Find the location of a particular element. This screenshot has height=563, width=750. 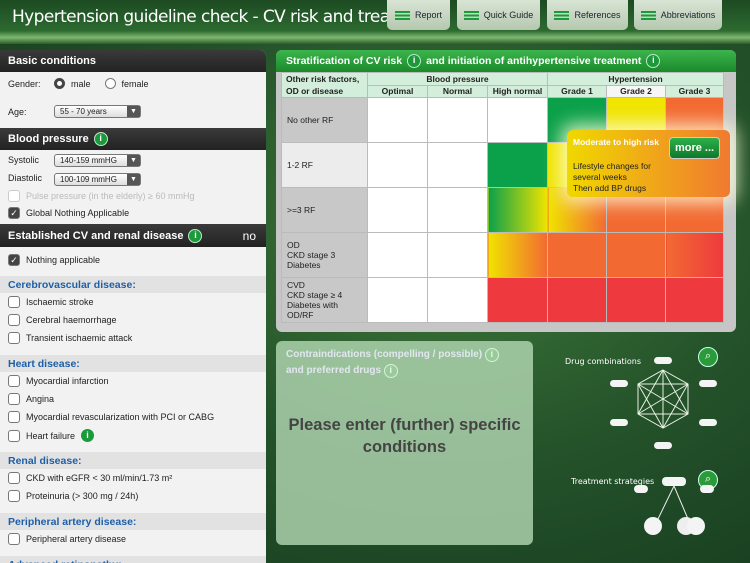

checkbox-label: Cerebral haemorrhage is located at coordinates (71, 320).